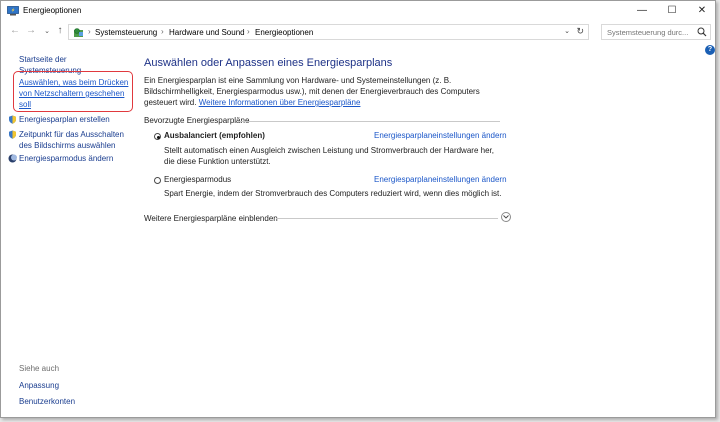 The image size is (720, 422). What do you see at coordinates (157, 180) in the screenshot?
I see `plan-power-saver-radio` at bounding box center [157, 180].